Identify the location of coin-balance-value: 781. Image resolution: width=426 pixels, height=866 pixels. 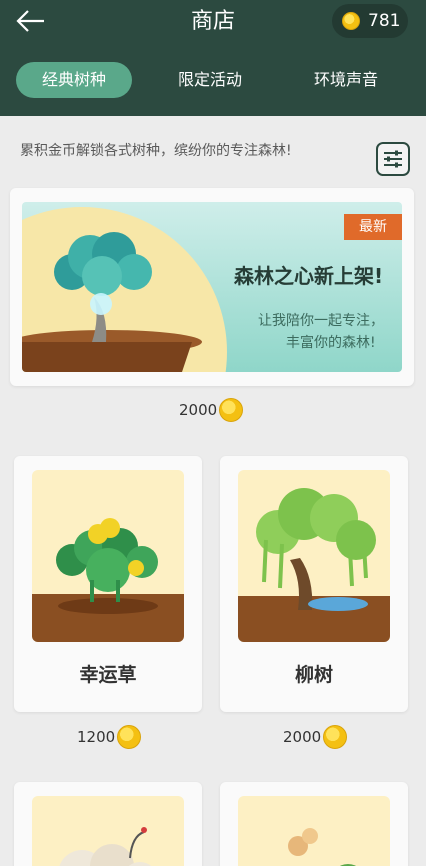
(384, 21).